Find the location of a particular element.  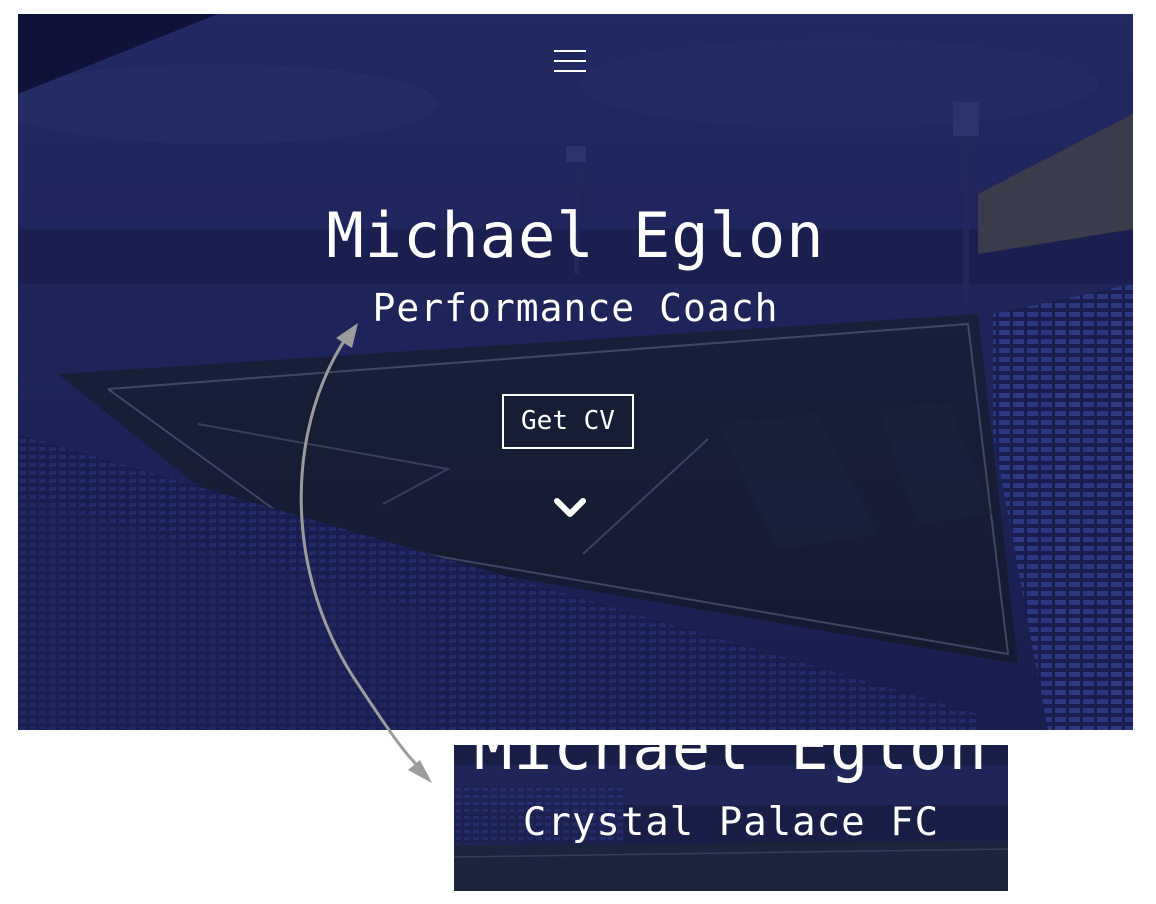

crop-name-text: Michael Eglon is located at coordinates (731, 765).